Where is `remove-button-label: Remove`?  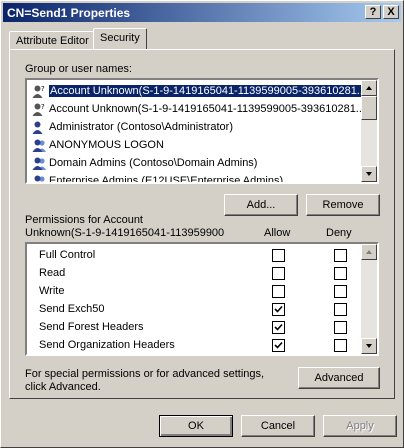
remove-button-label: Remove is located at coordinates (343, 205).